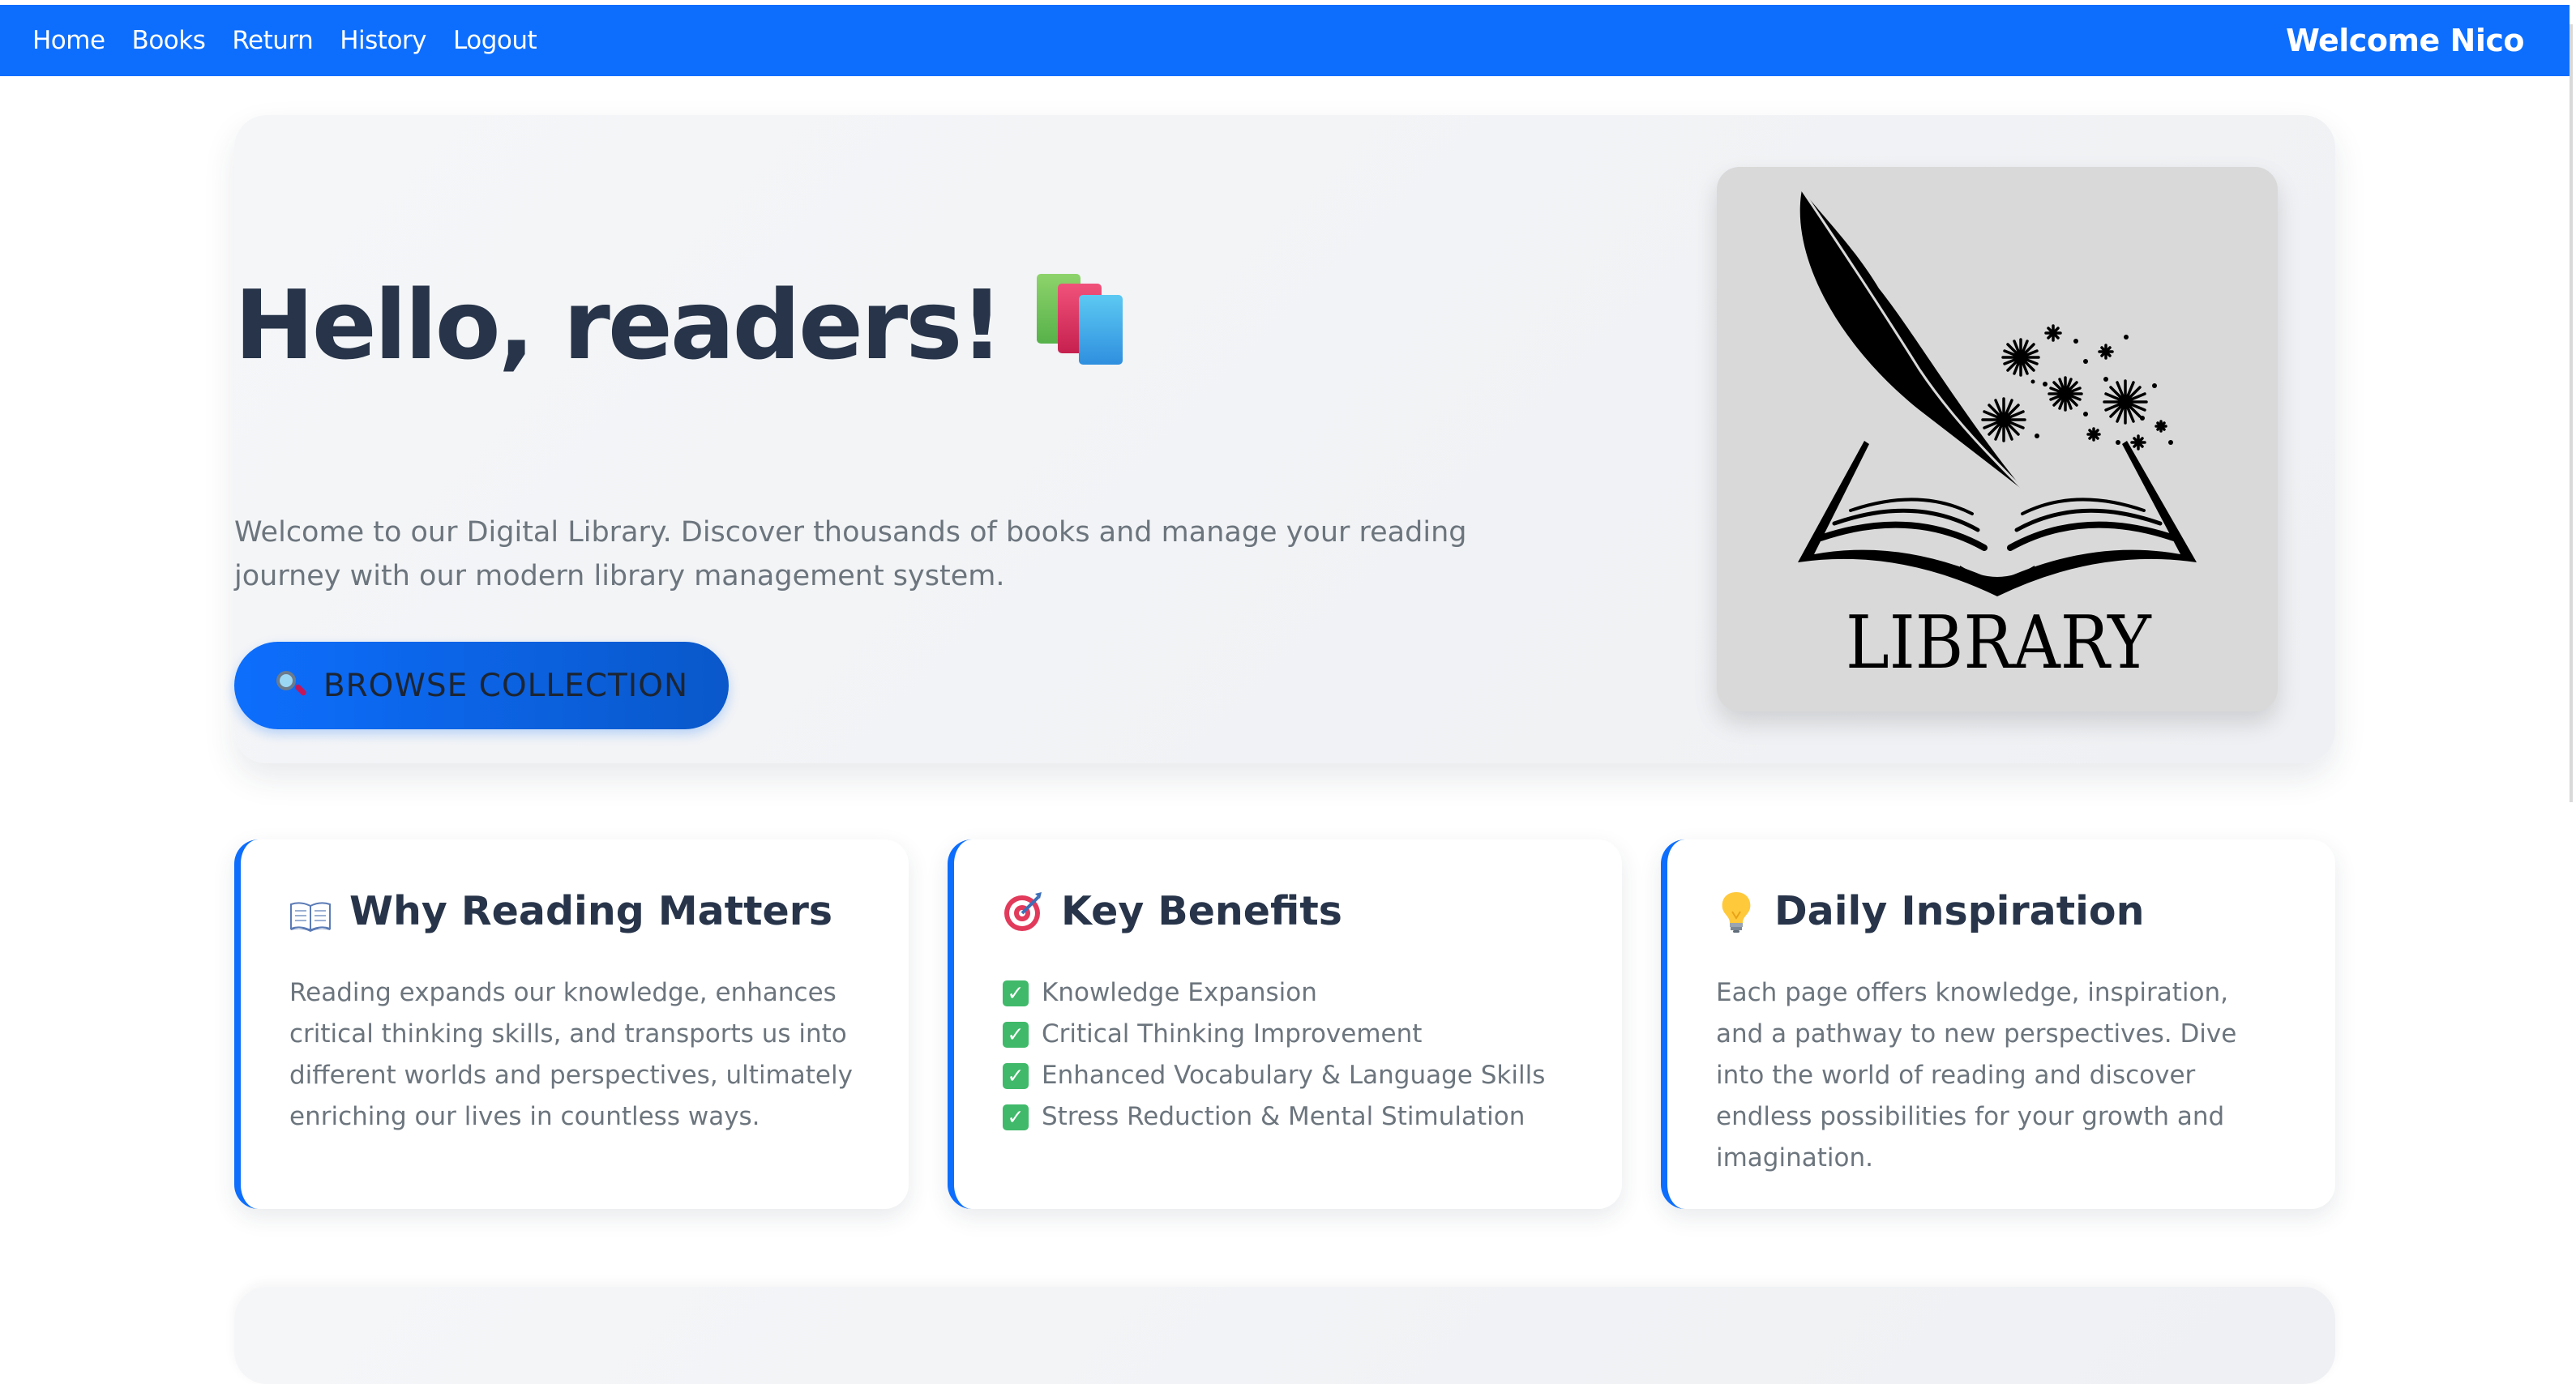 This screenshot has width=2576, height=1384. Describe the element at coordinates (383, 40) in the screenshot. I see `nav-link-history: History` at that location.